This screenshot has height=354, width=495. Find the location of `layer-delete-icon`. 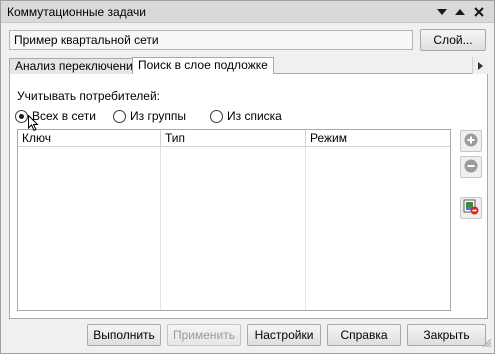

layer-delete-icon is located at coordinates (471, 208).